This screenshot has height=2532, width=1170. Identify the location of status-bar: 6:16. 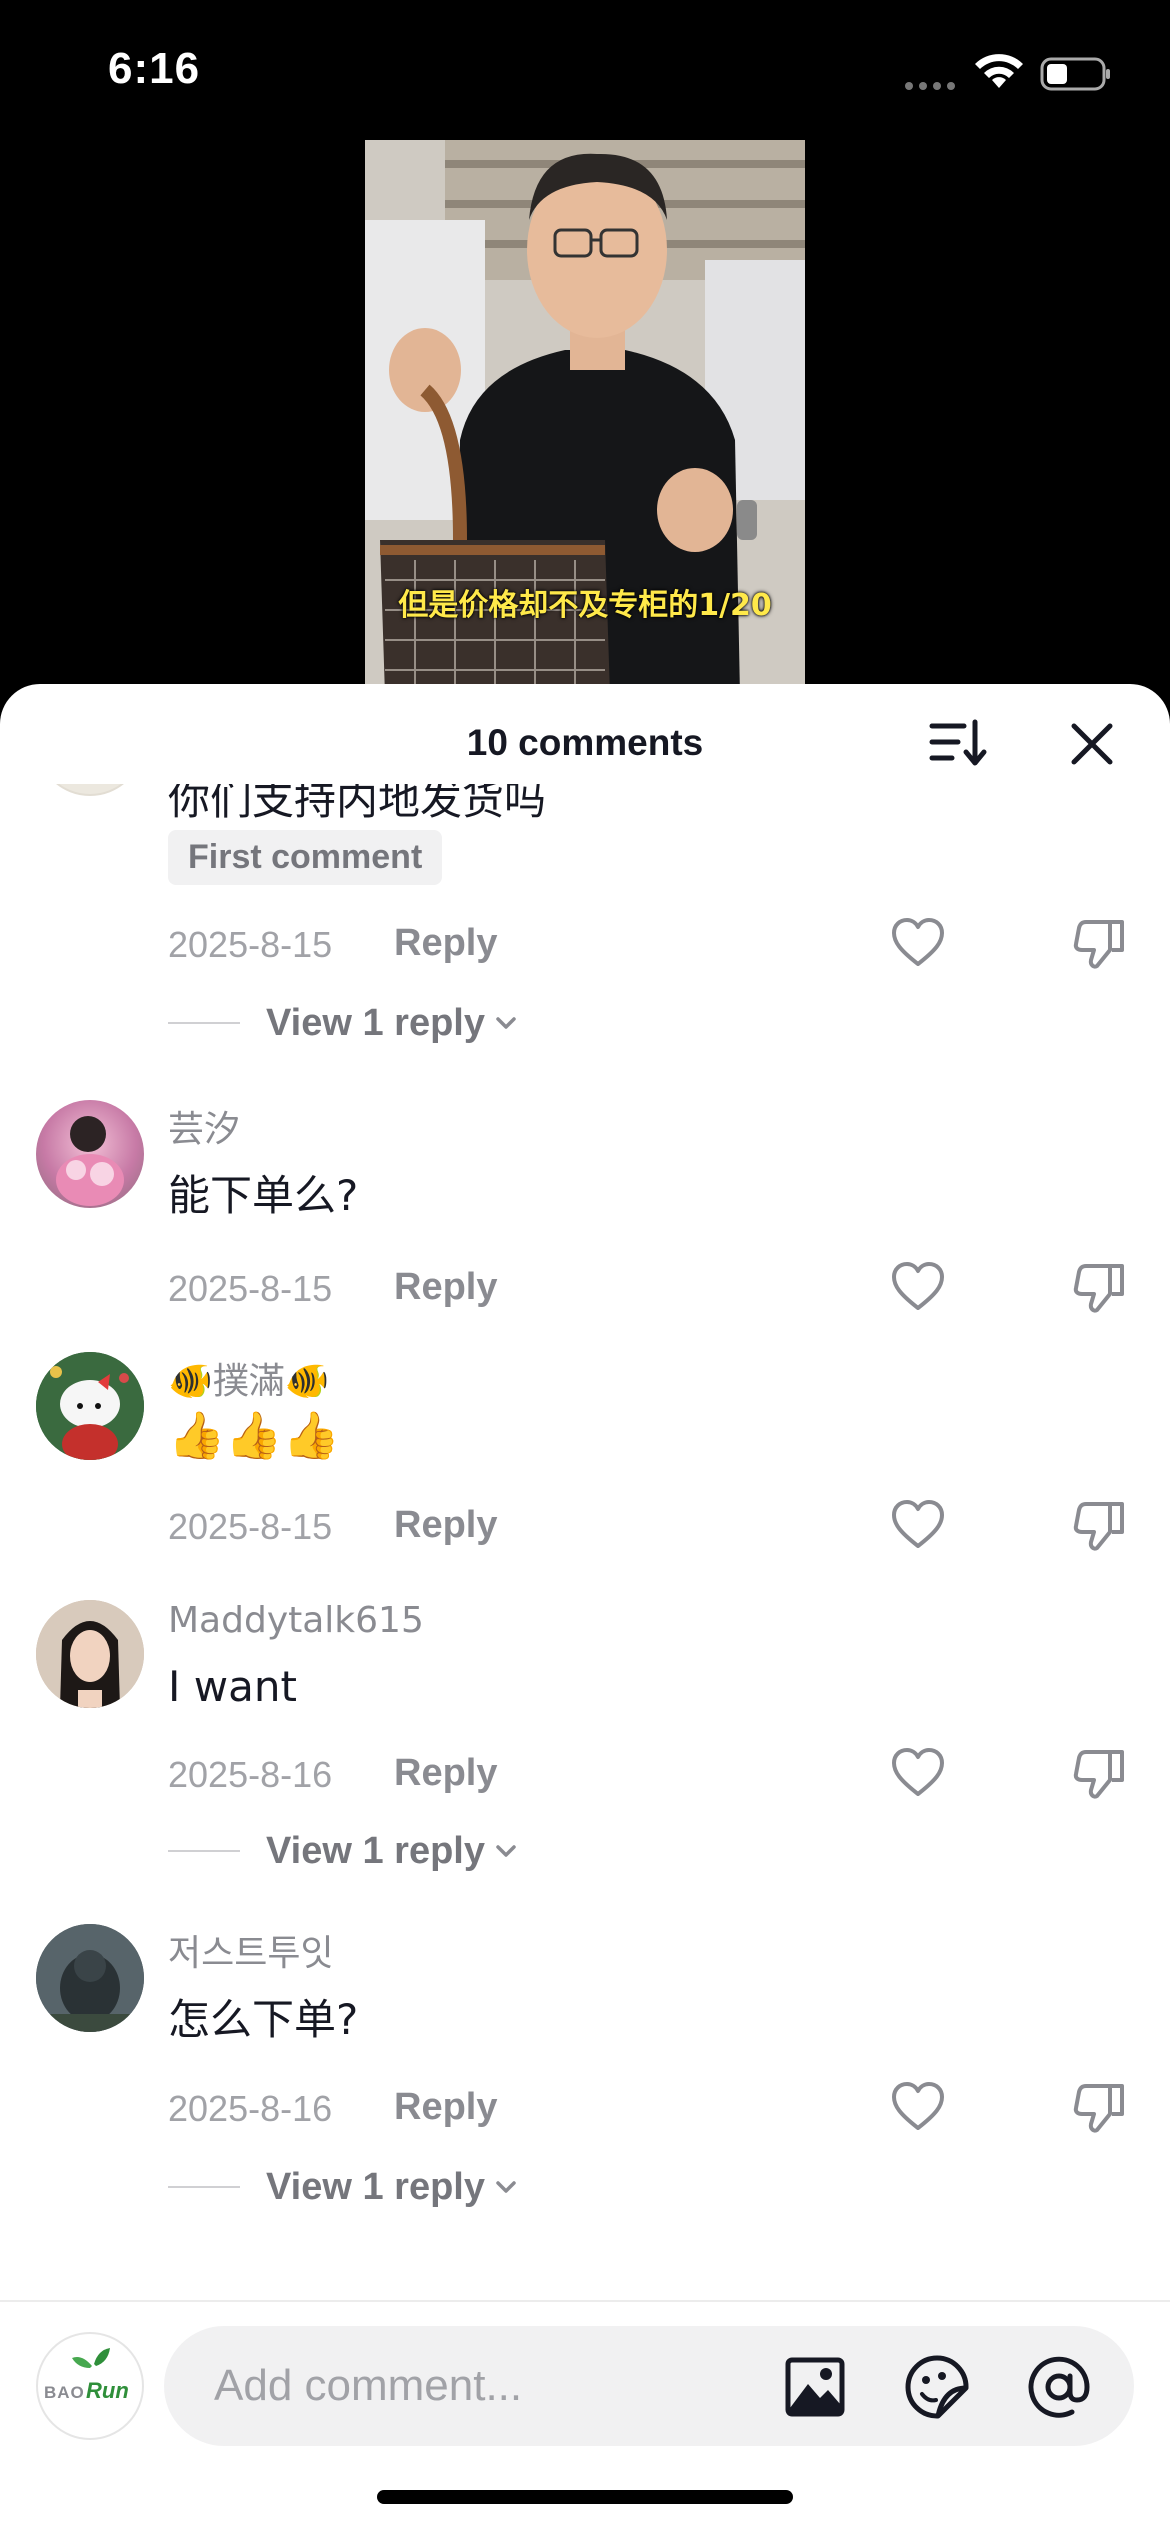
(585, 70).